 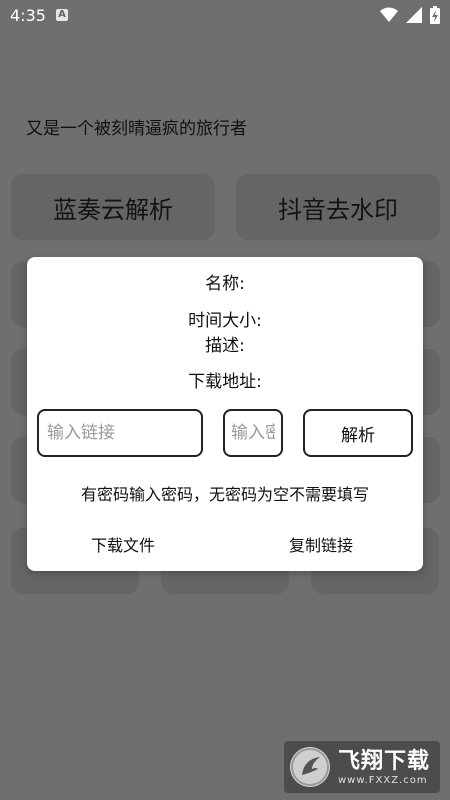 What do you see at coordinates (225, 346) in the screenshot?
I see `description-label: 描述:` at bounding box center [225, 346].